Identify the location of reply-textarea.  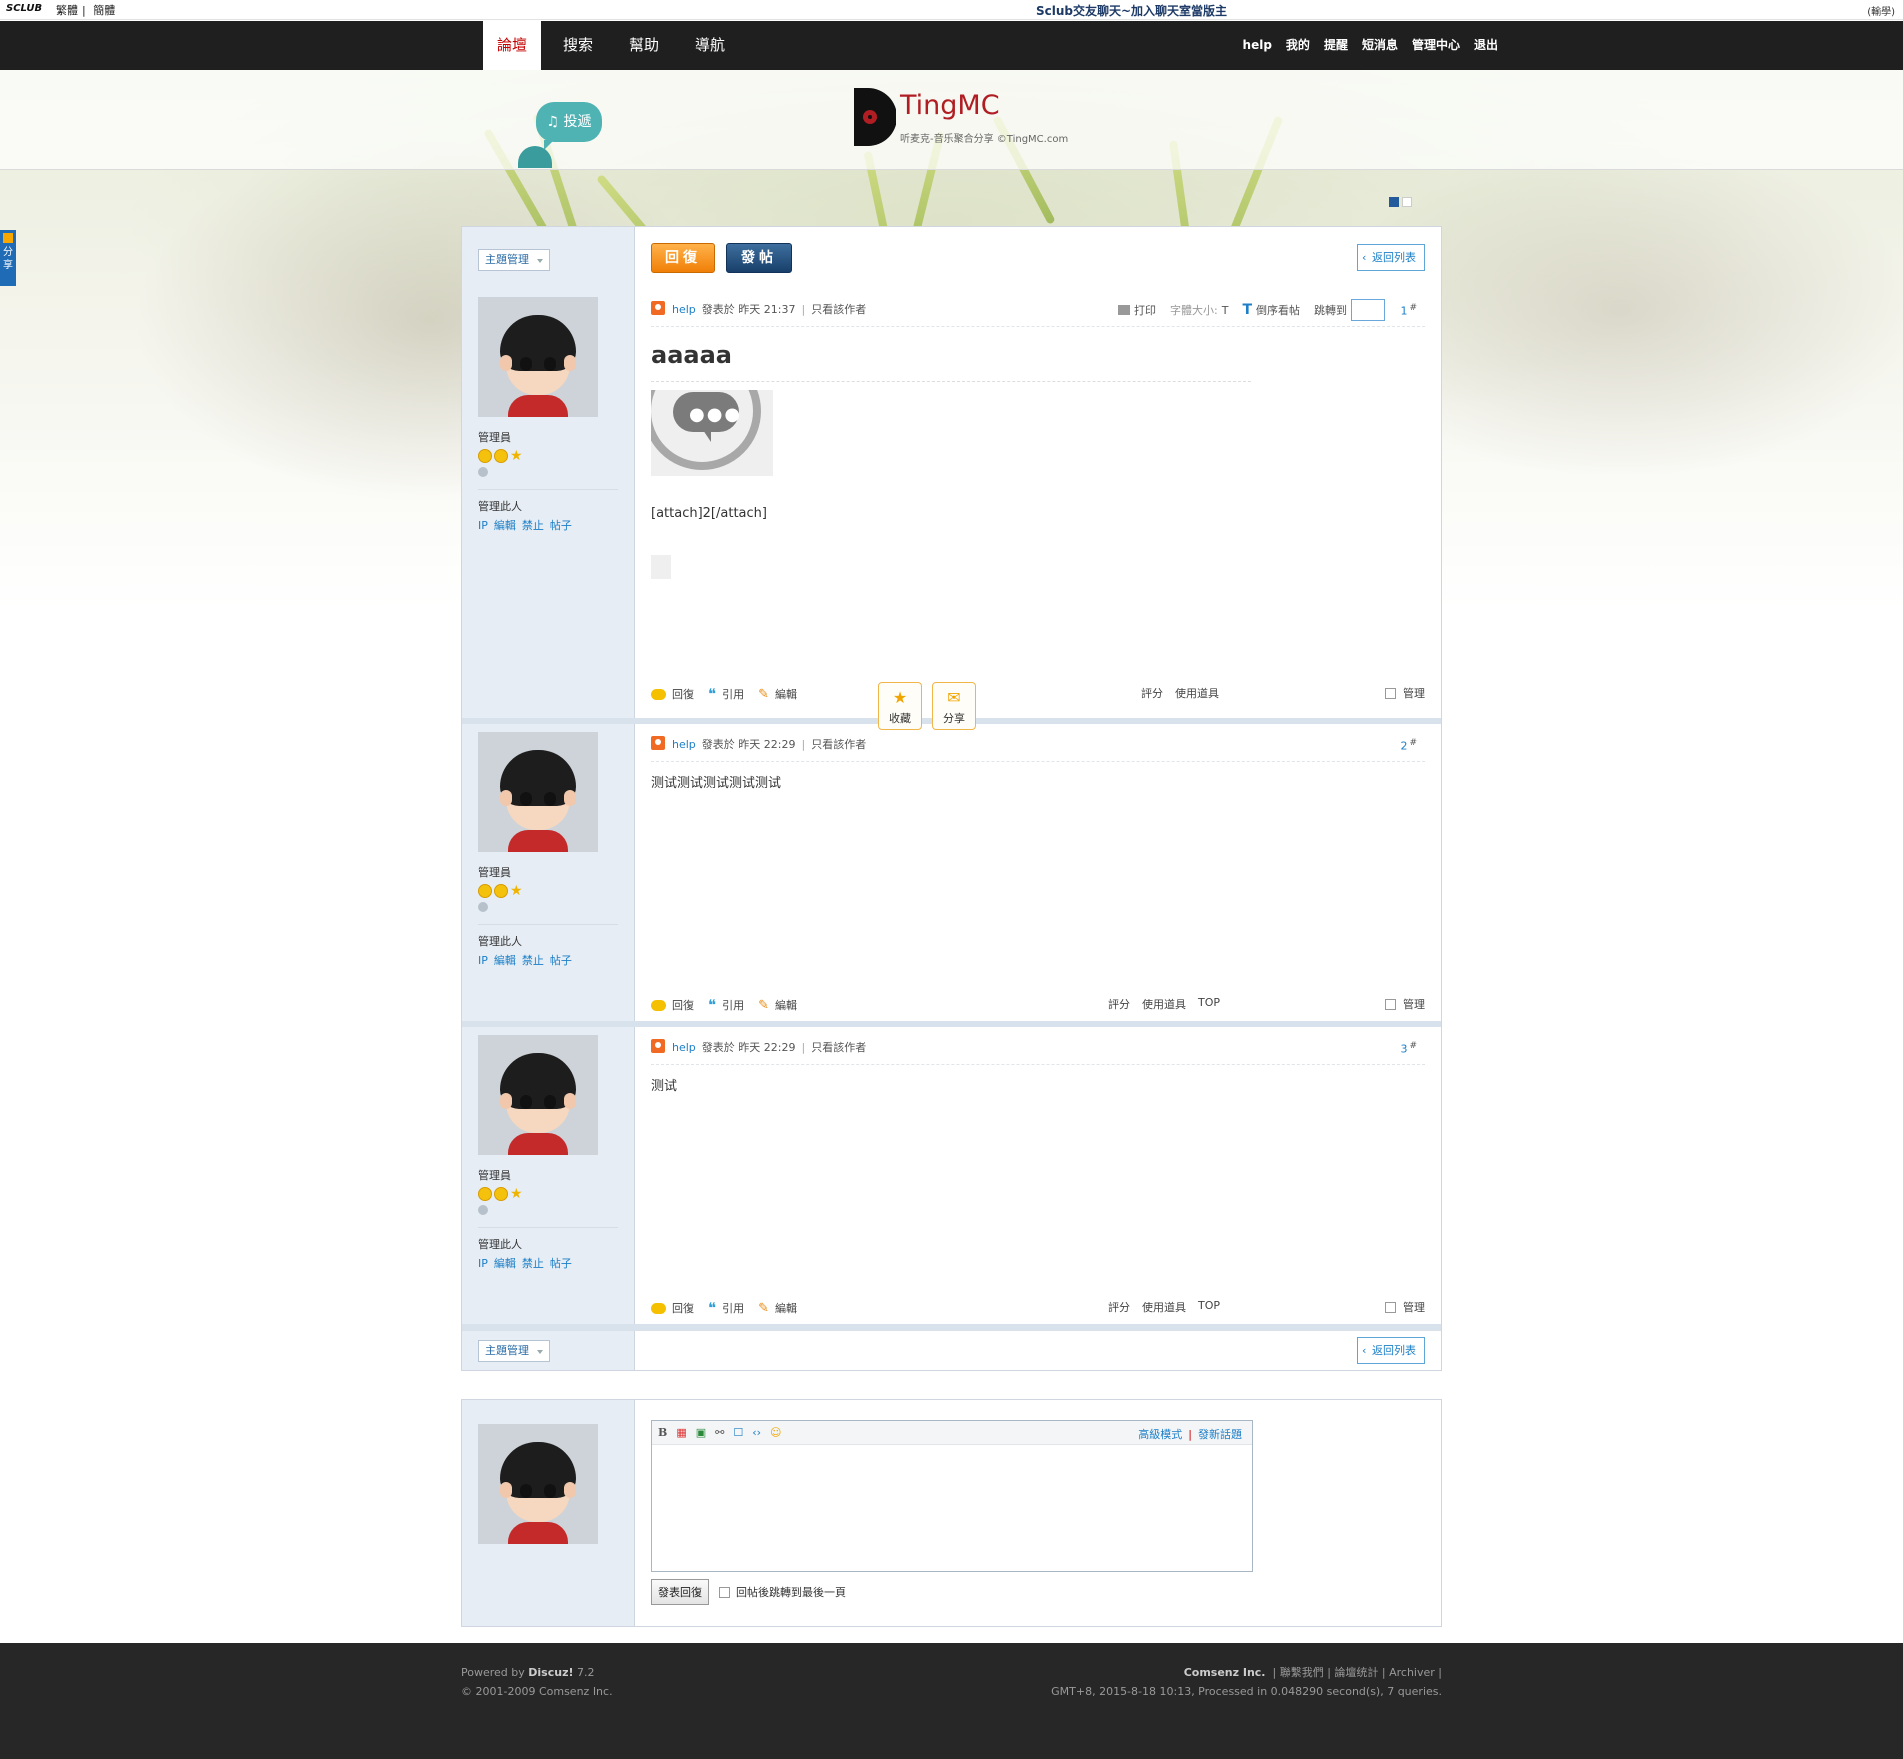
(952, 1508).